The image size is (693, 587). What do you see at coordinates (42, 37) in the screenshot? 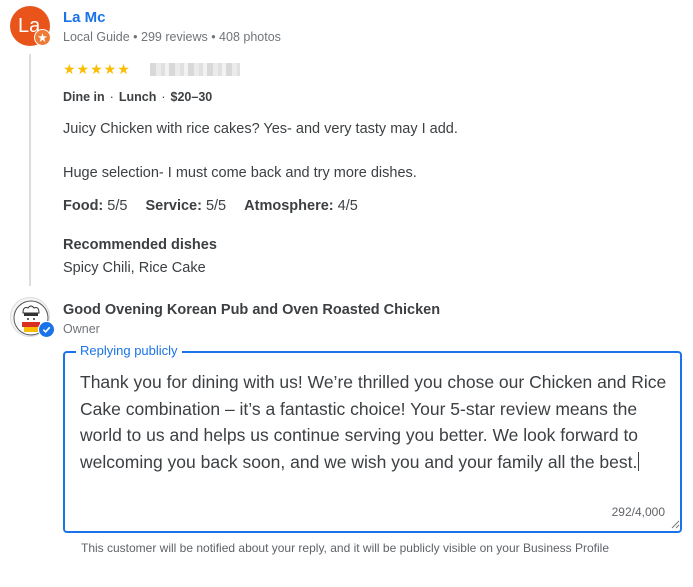
I see `local-guide-badge-icon` at bounding box center [42, 37].